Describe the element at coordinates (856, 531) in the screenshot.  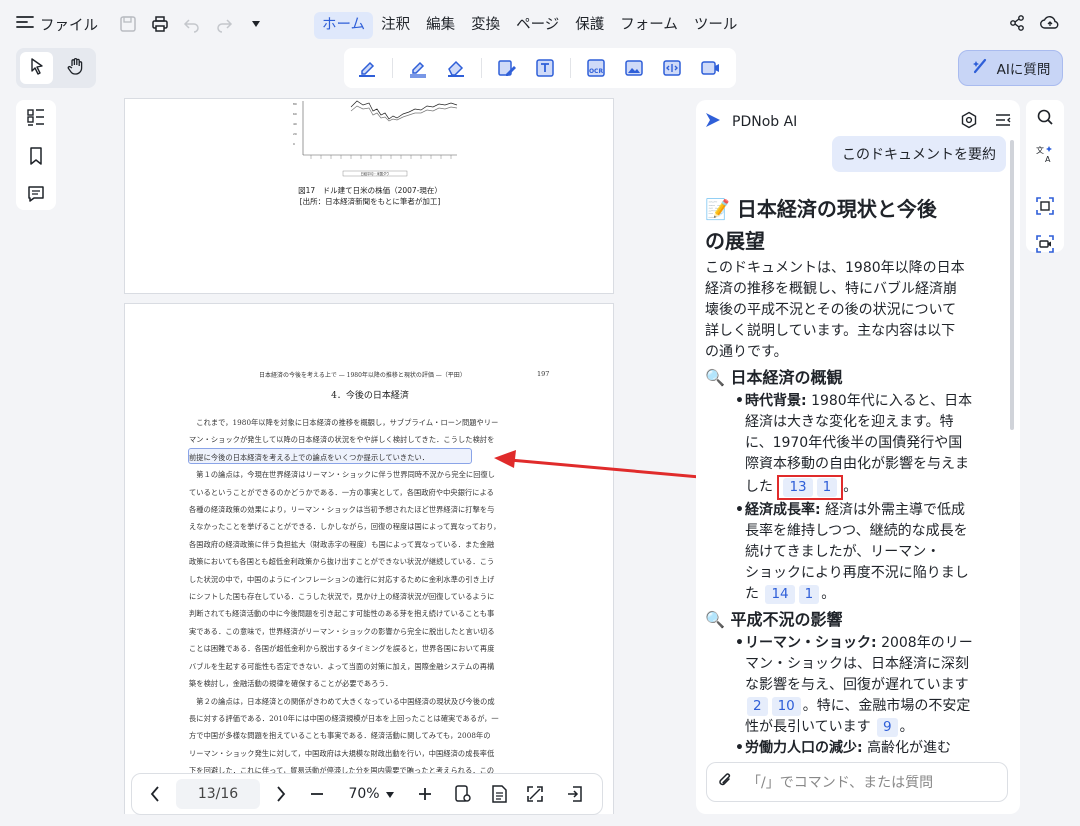
I see `bullet-text: 長率を維持しつつ、継続的な成長を` at that location.